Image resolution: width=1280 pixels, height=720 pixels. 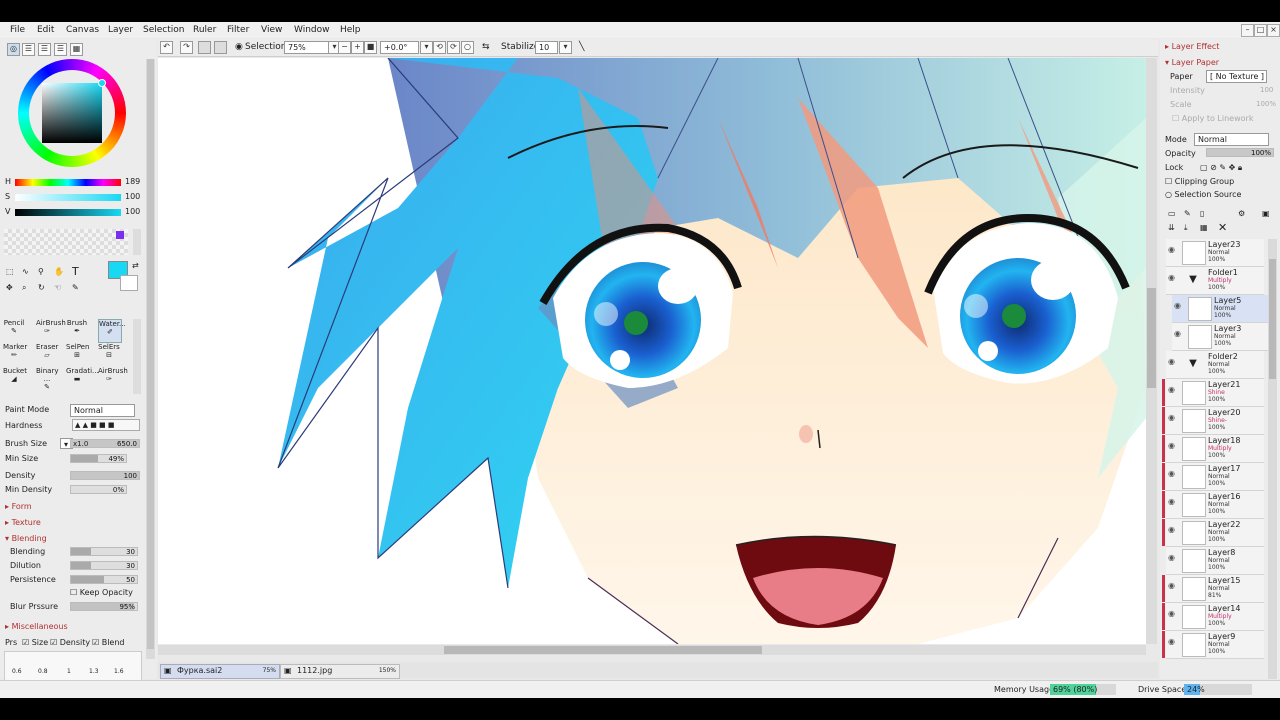 What do you see at coordinates (163, 30) in the screenshot?
I see `menu-selection: Selection` at bounding box center [163, 30].